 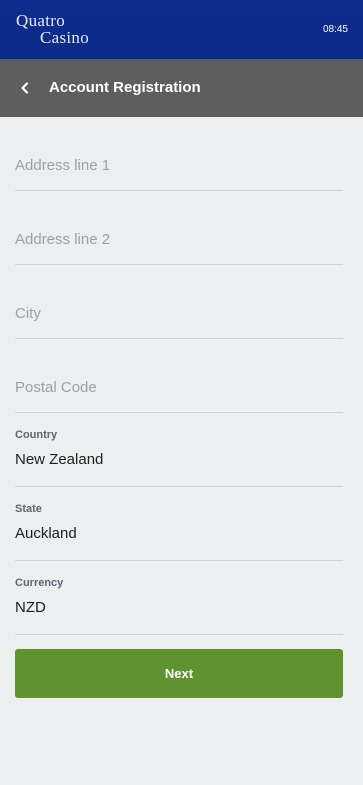 I want to click on state-value: Auckland, so click(x=46, y=533).